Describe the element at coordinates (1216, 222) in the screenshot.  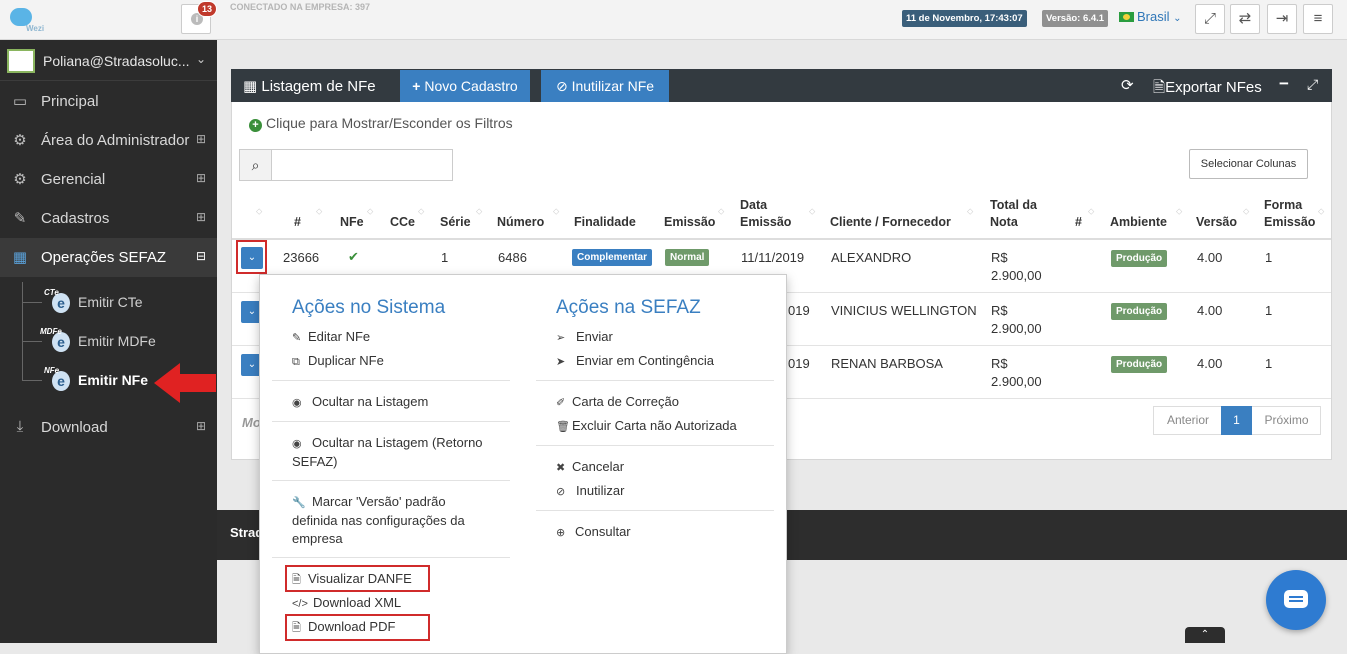
I see `column-header-versao: Versão` at that location.